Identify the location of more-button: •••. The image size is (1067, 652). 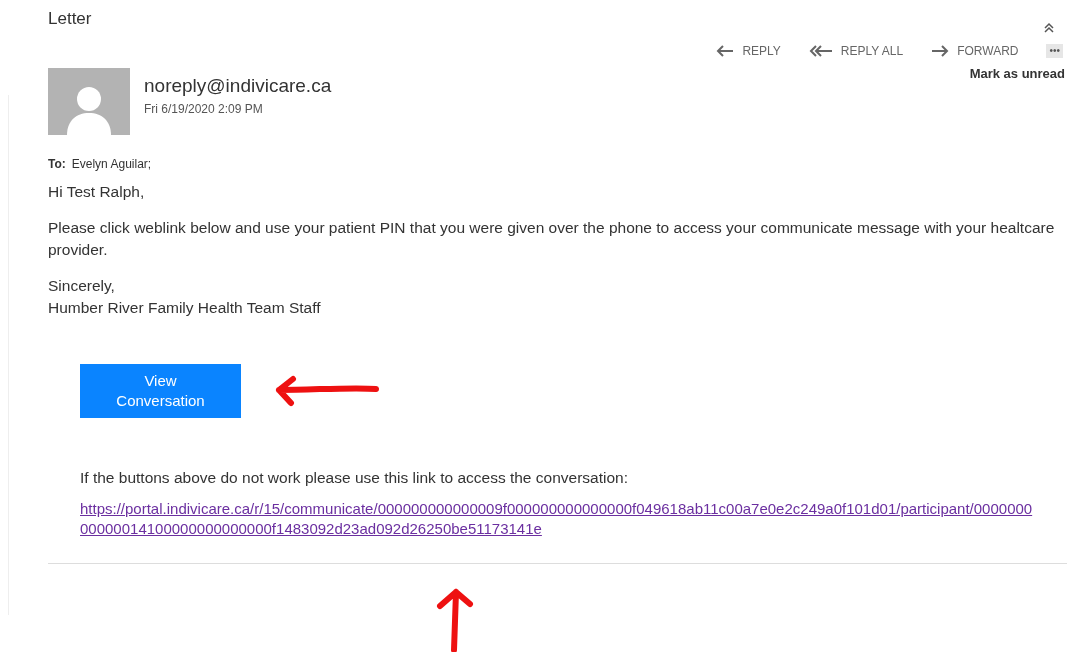
(1054, 51).